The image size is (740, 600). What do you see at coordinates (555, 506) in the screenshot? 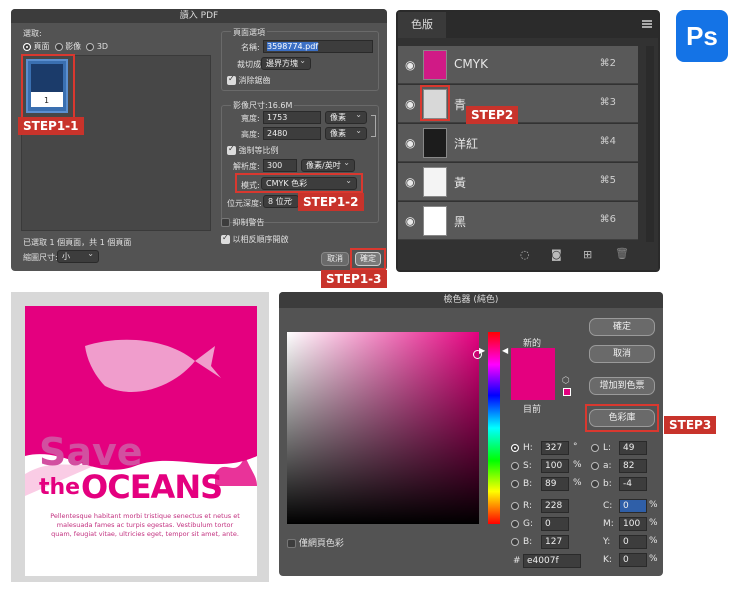
I see `r-field: 228` at bounding box center [555, 506].